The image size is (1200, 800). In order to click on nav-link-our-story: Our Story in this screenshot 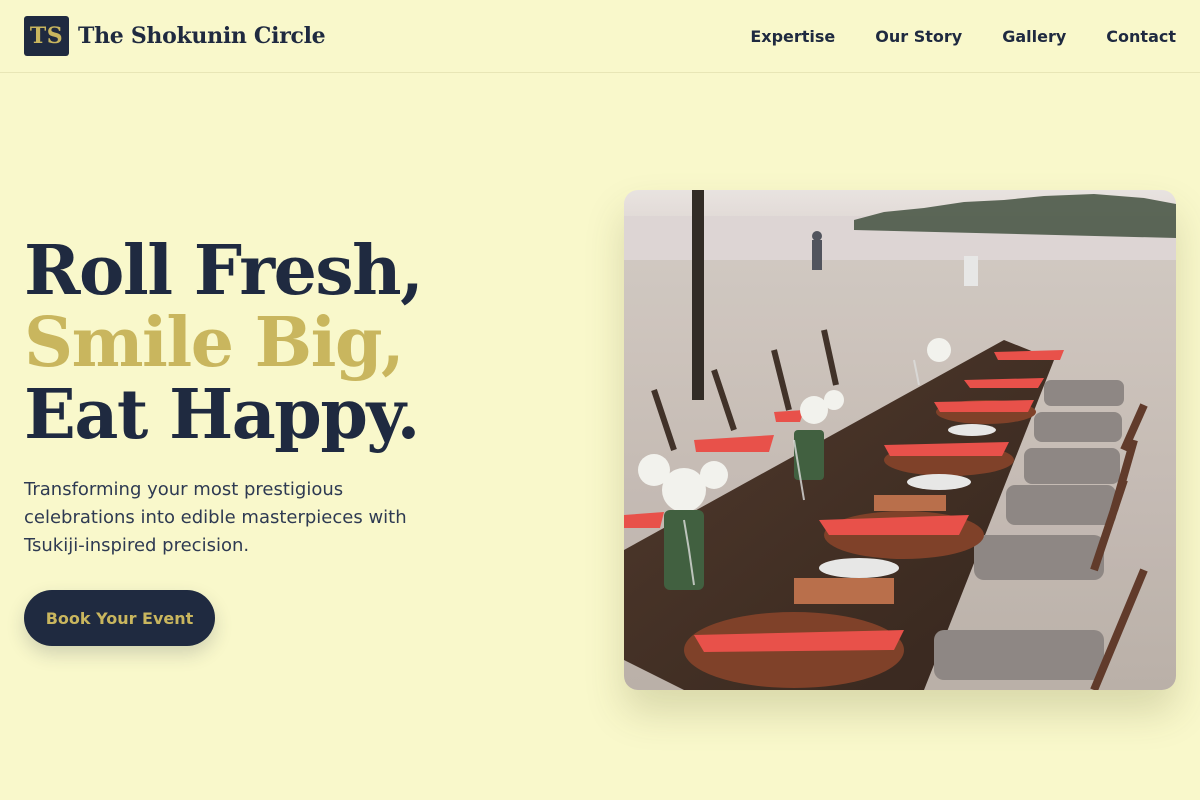, I will do `click(918, 36)`.